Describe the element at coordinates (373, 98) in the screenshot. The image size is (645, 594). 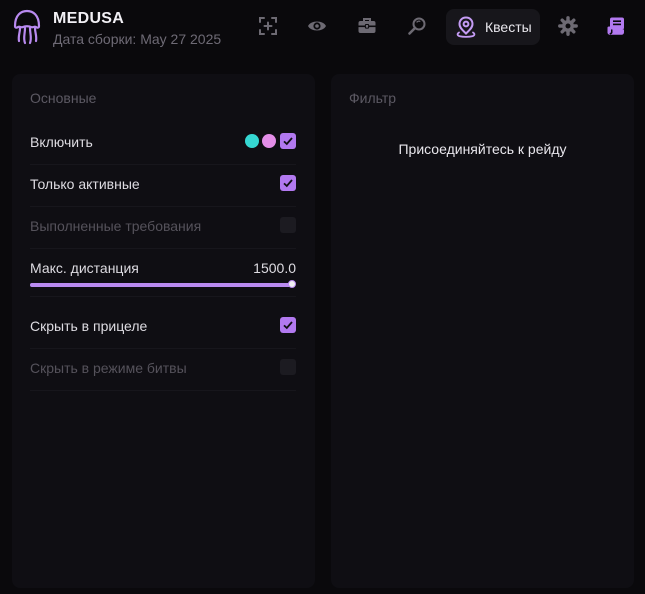
I see `filter-panel-title: Фильтр` at that location.